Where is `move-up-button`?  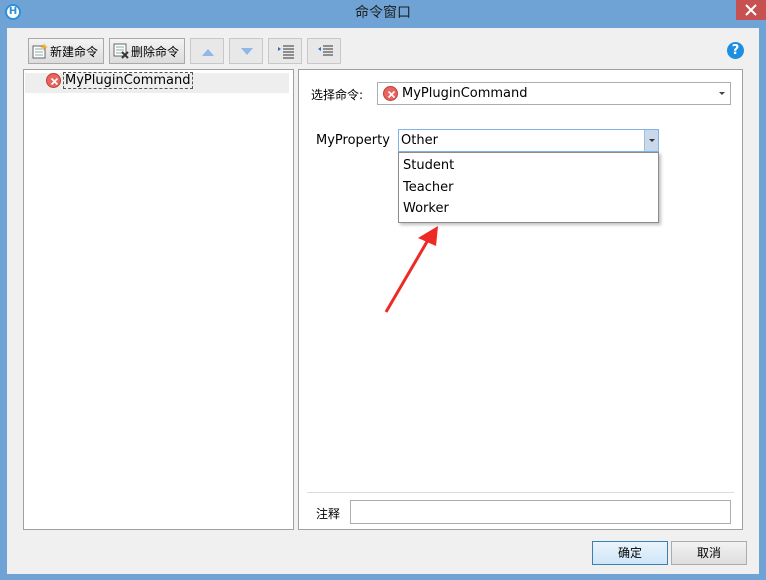 move-up-button is located at coordinates (207, 51).